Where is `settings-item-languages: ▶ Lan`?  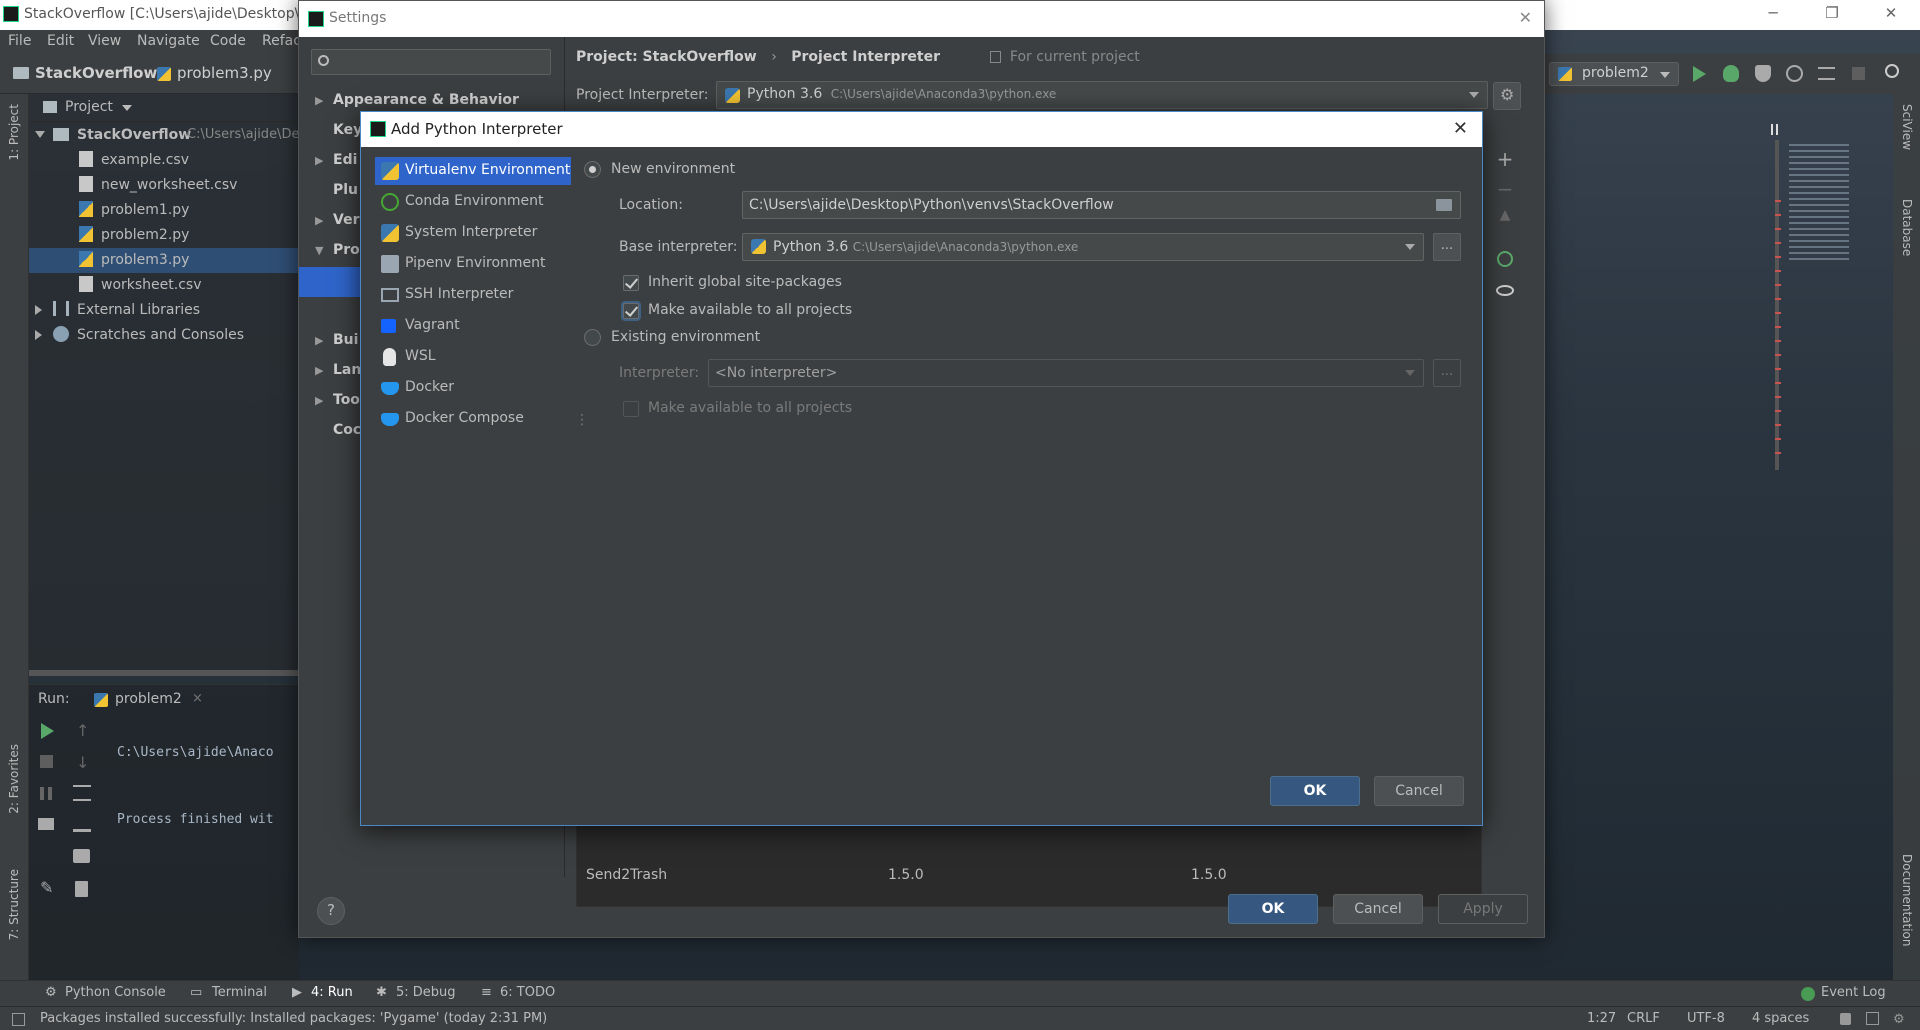
settings-item-languages: ▶ Lan is located at coordinates (338, 370).